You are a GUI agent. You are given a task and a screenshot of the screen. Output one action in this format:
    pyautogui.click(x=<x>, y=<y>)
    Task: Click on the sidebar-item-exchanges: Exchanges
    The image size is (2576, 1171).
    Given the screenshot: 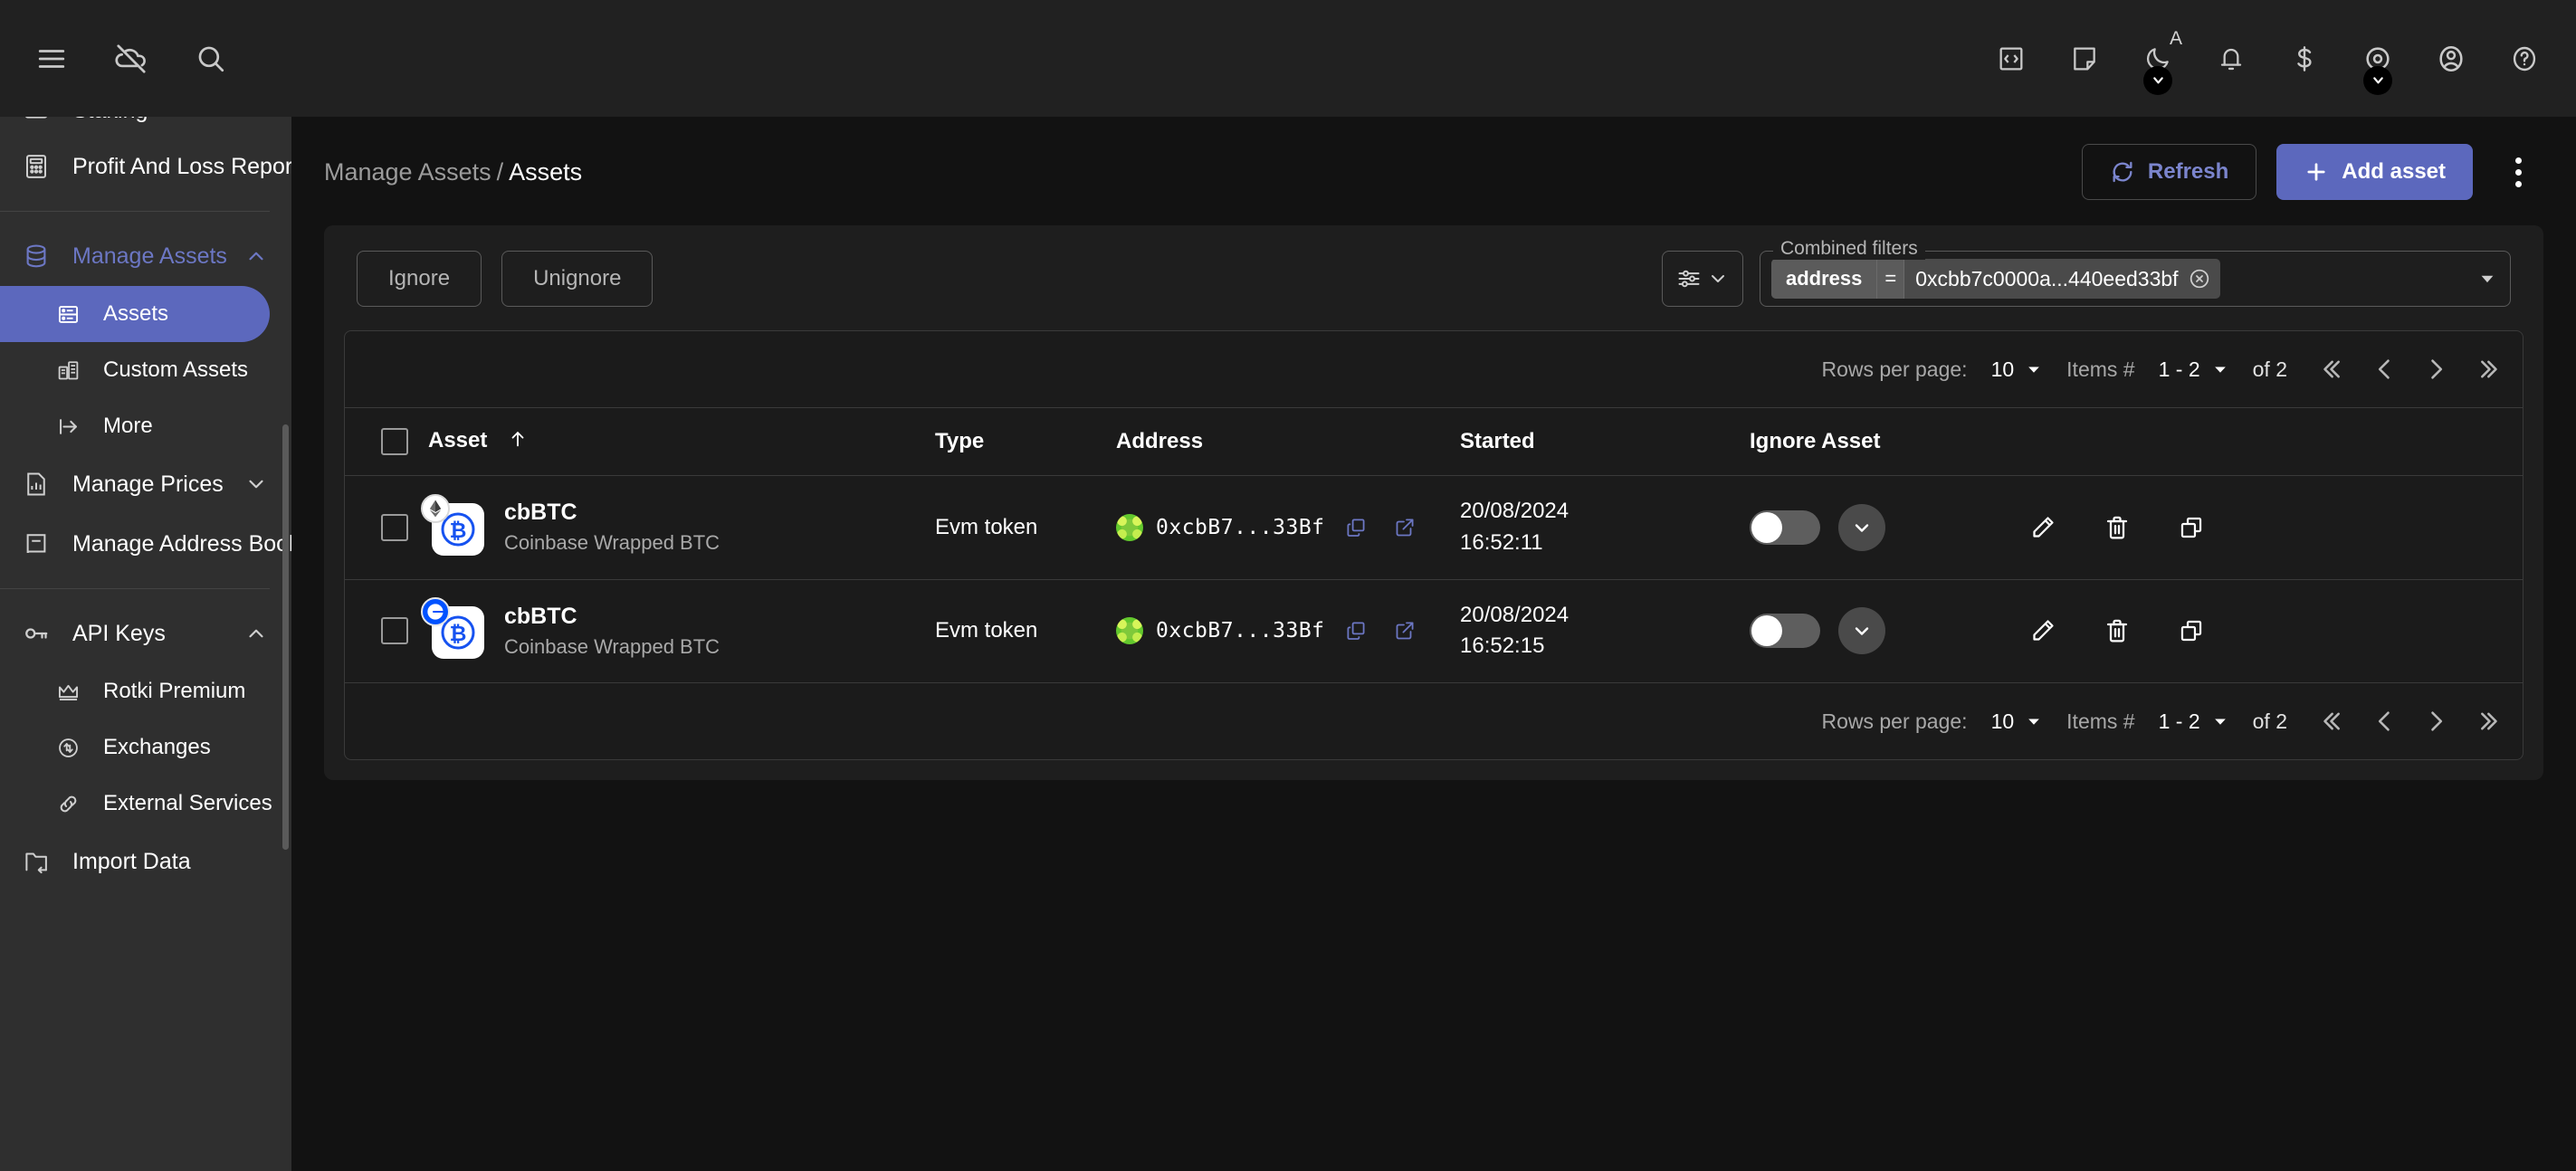 What is the action you would take?
    pyautogui.click(x=135, y=747)
    